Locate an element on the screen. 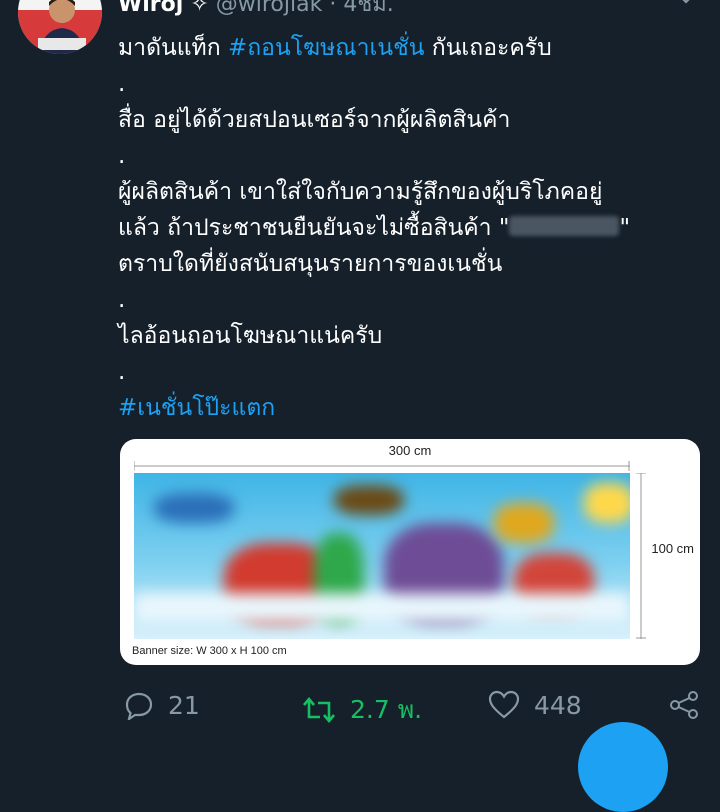 The height and width of the screenshot is (812, 720). width-dimension-line is located at coordinates (382, 466).